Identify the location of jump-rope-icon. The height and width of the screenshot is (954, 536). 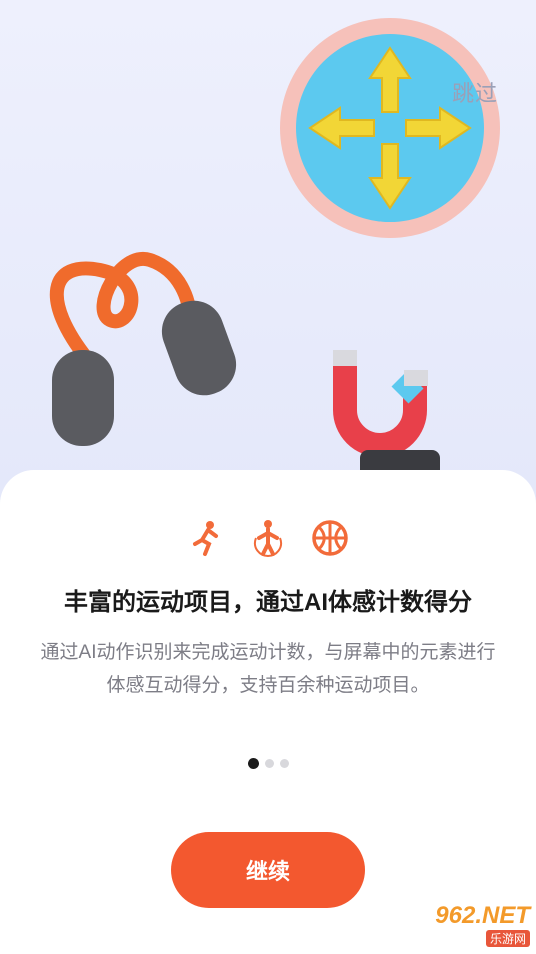
(268, 538).